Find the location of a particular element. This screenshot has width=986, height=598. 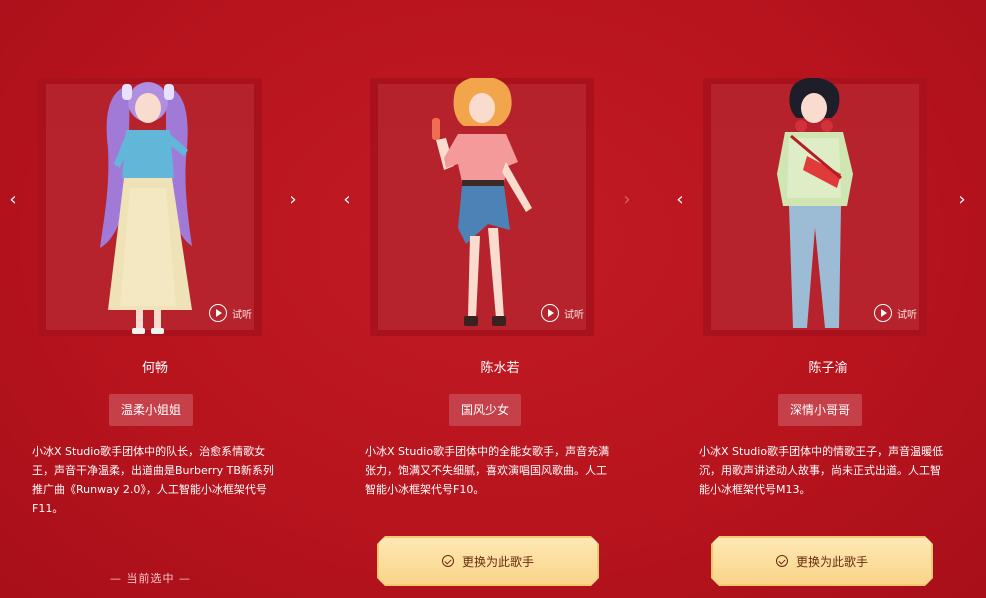

singer-tag: 温柔小姐姐 is located at coordinates (151, 410).